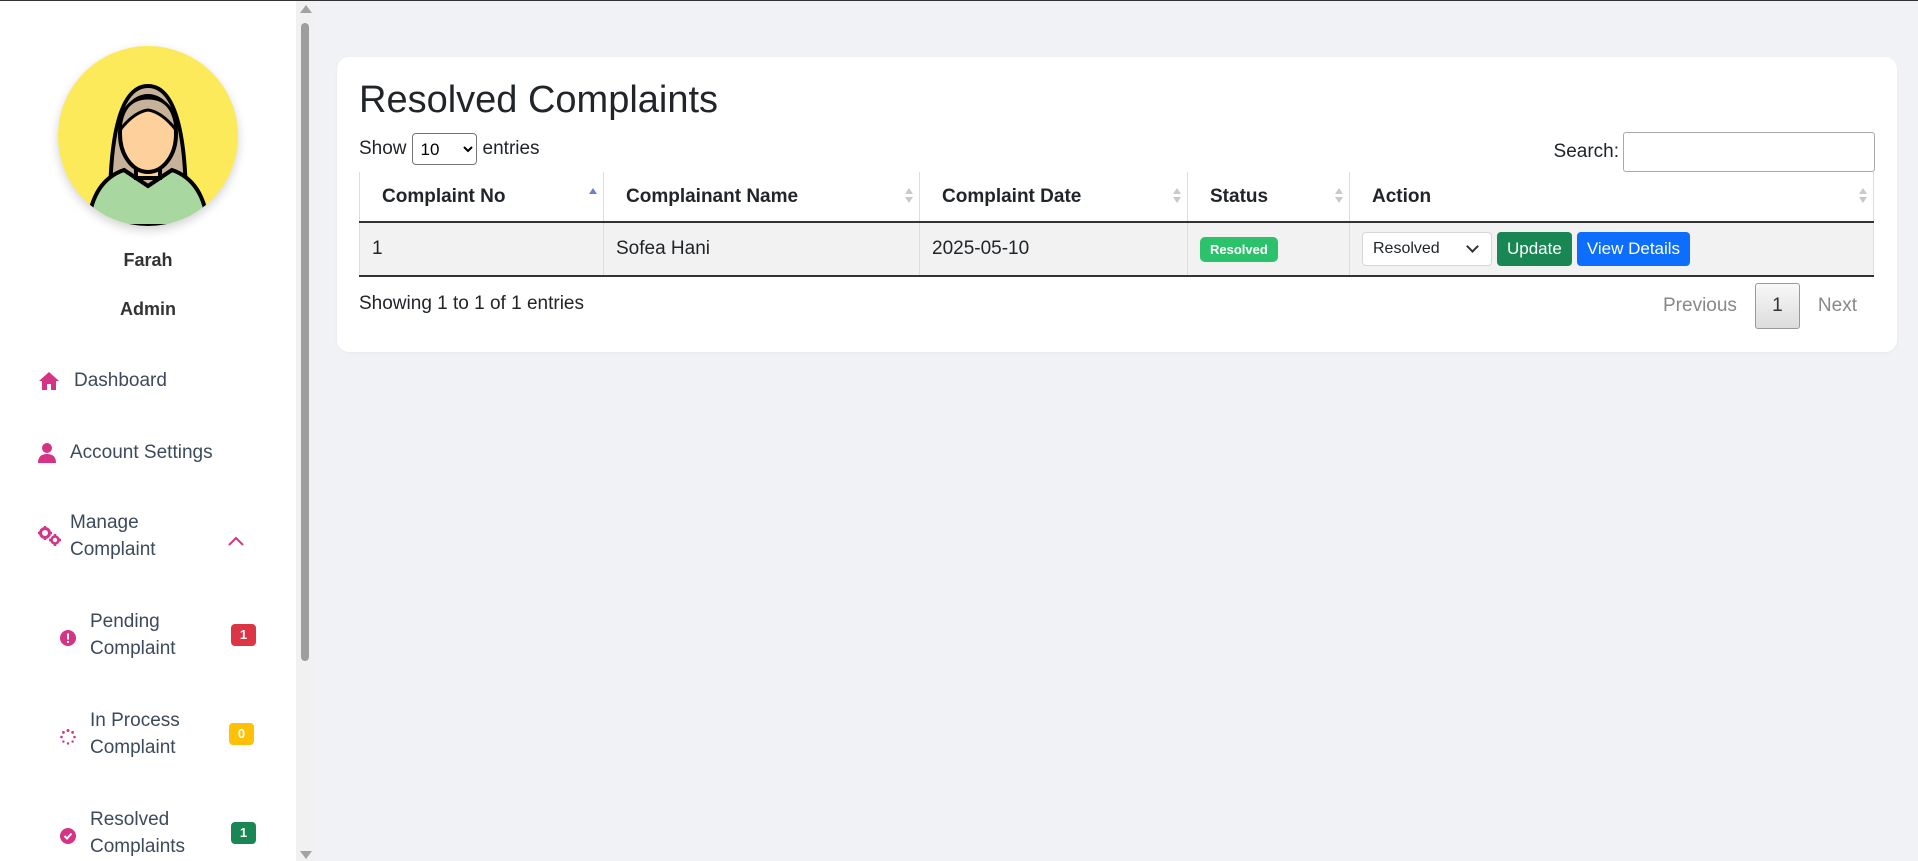 This screenshot has height=861, width=1918. What do you see at coordinates (1837, 306) in the screenshot?
I see `next-page-button: Next` at bounding box center [1837, 306].